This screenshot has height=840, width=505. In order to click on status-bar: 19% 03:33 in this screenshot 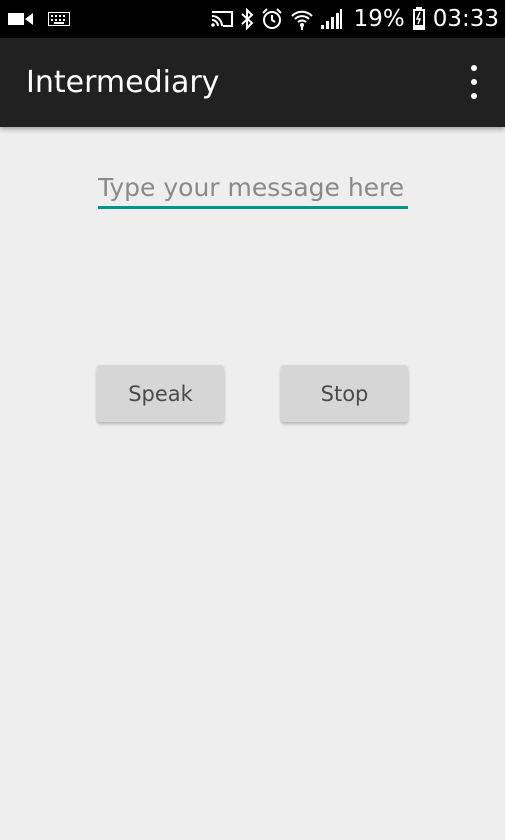, I will do `click(252, 19)`.